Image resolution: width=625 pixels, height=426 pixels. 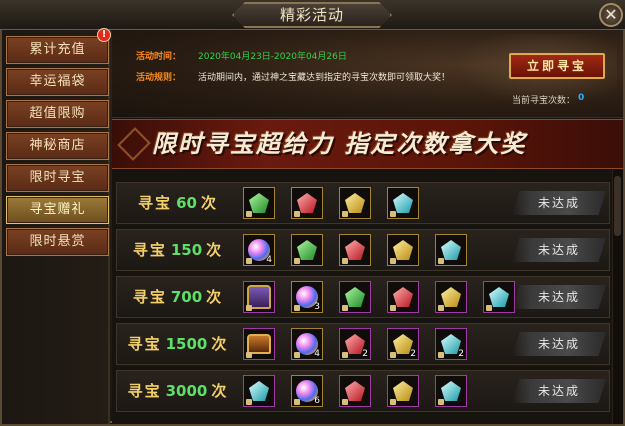 What do you see at coordinates (324, 78) in the screenshot?
I see `rule-value: 活动期间内，通过神之宝藏达到指定的寻宝次数即可领取大奖！` at bounding box center [324, 78].